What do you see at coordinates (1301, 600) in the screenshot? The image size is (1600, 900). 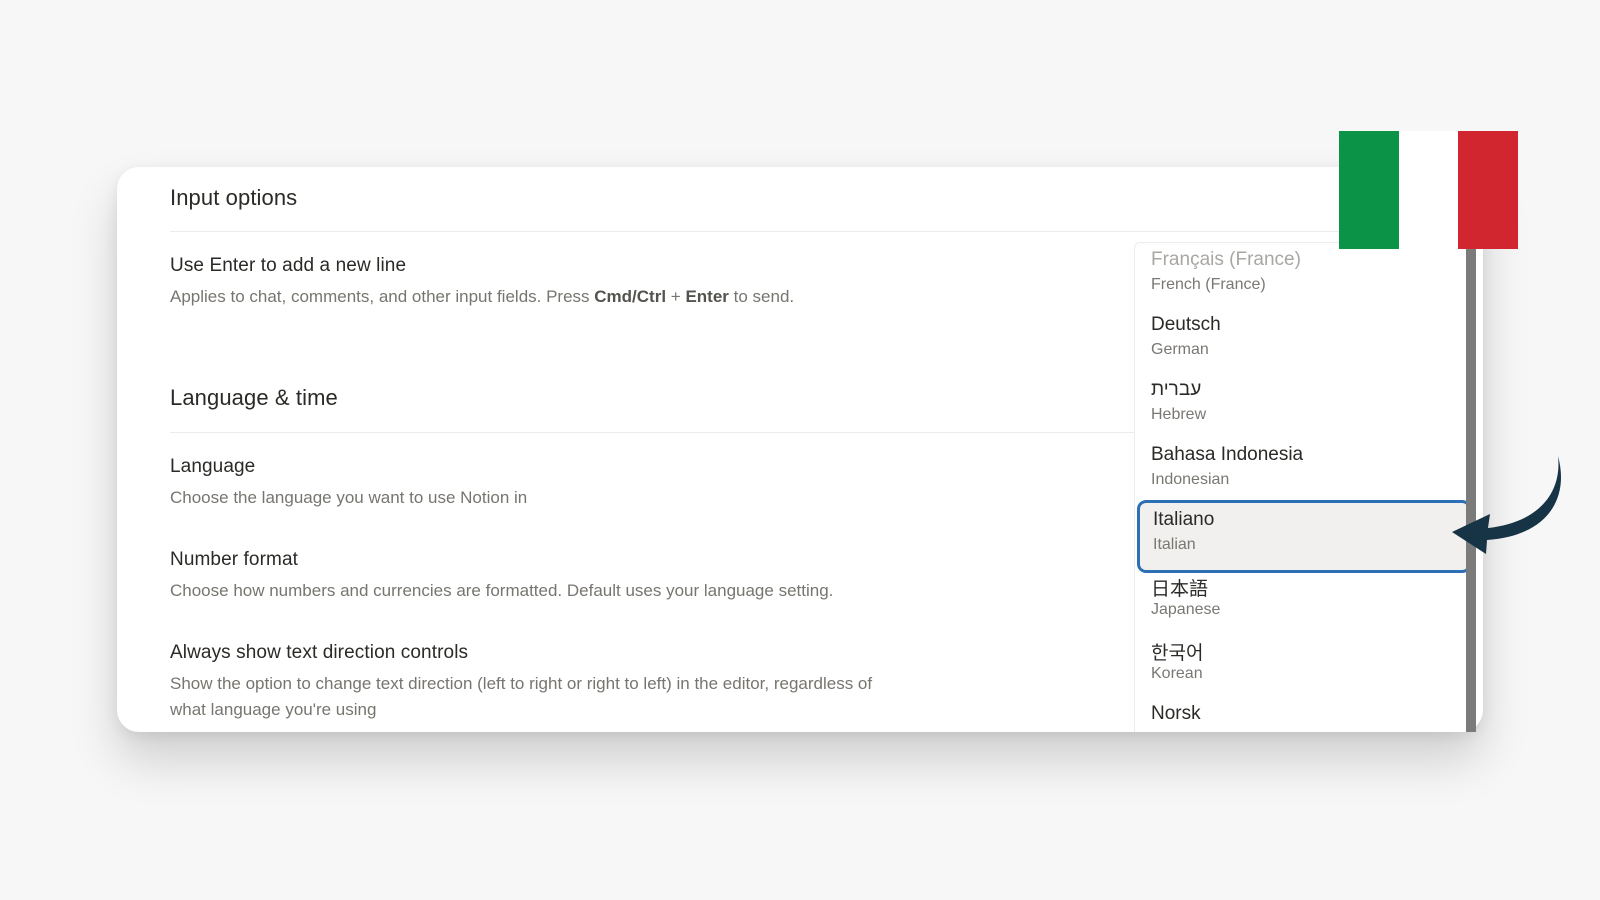 I see `language-option-japanese: 日本語 Japanese` at bounding box center [1301, 600].